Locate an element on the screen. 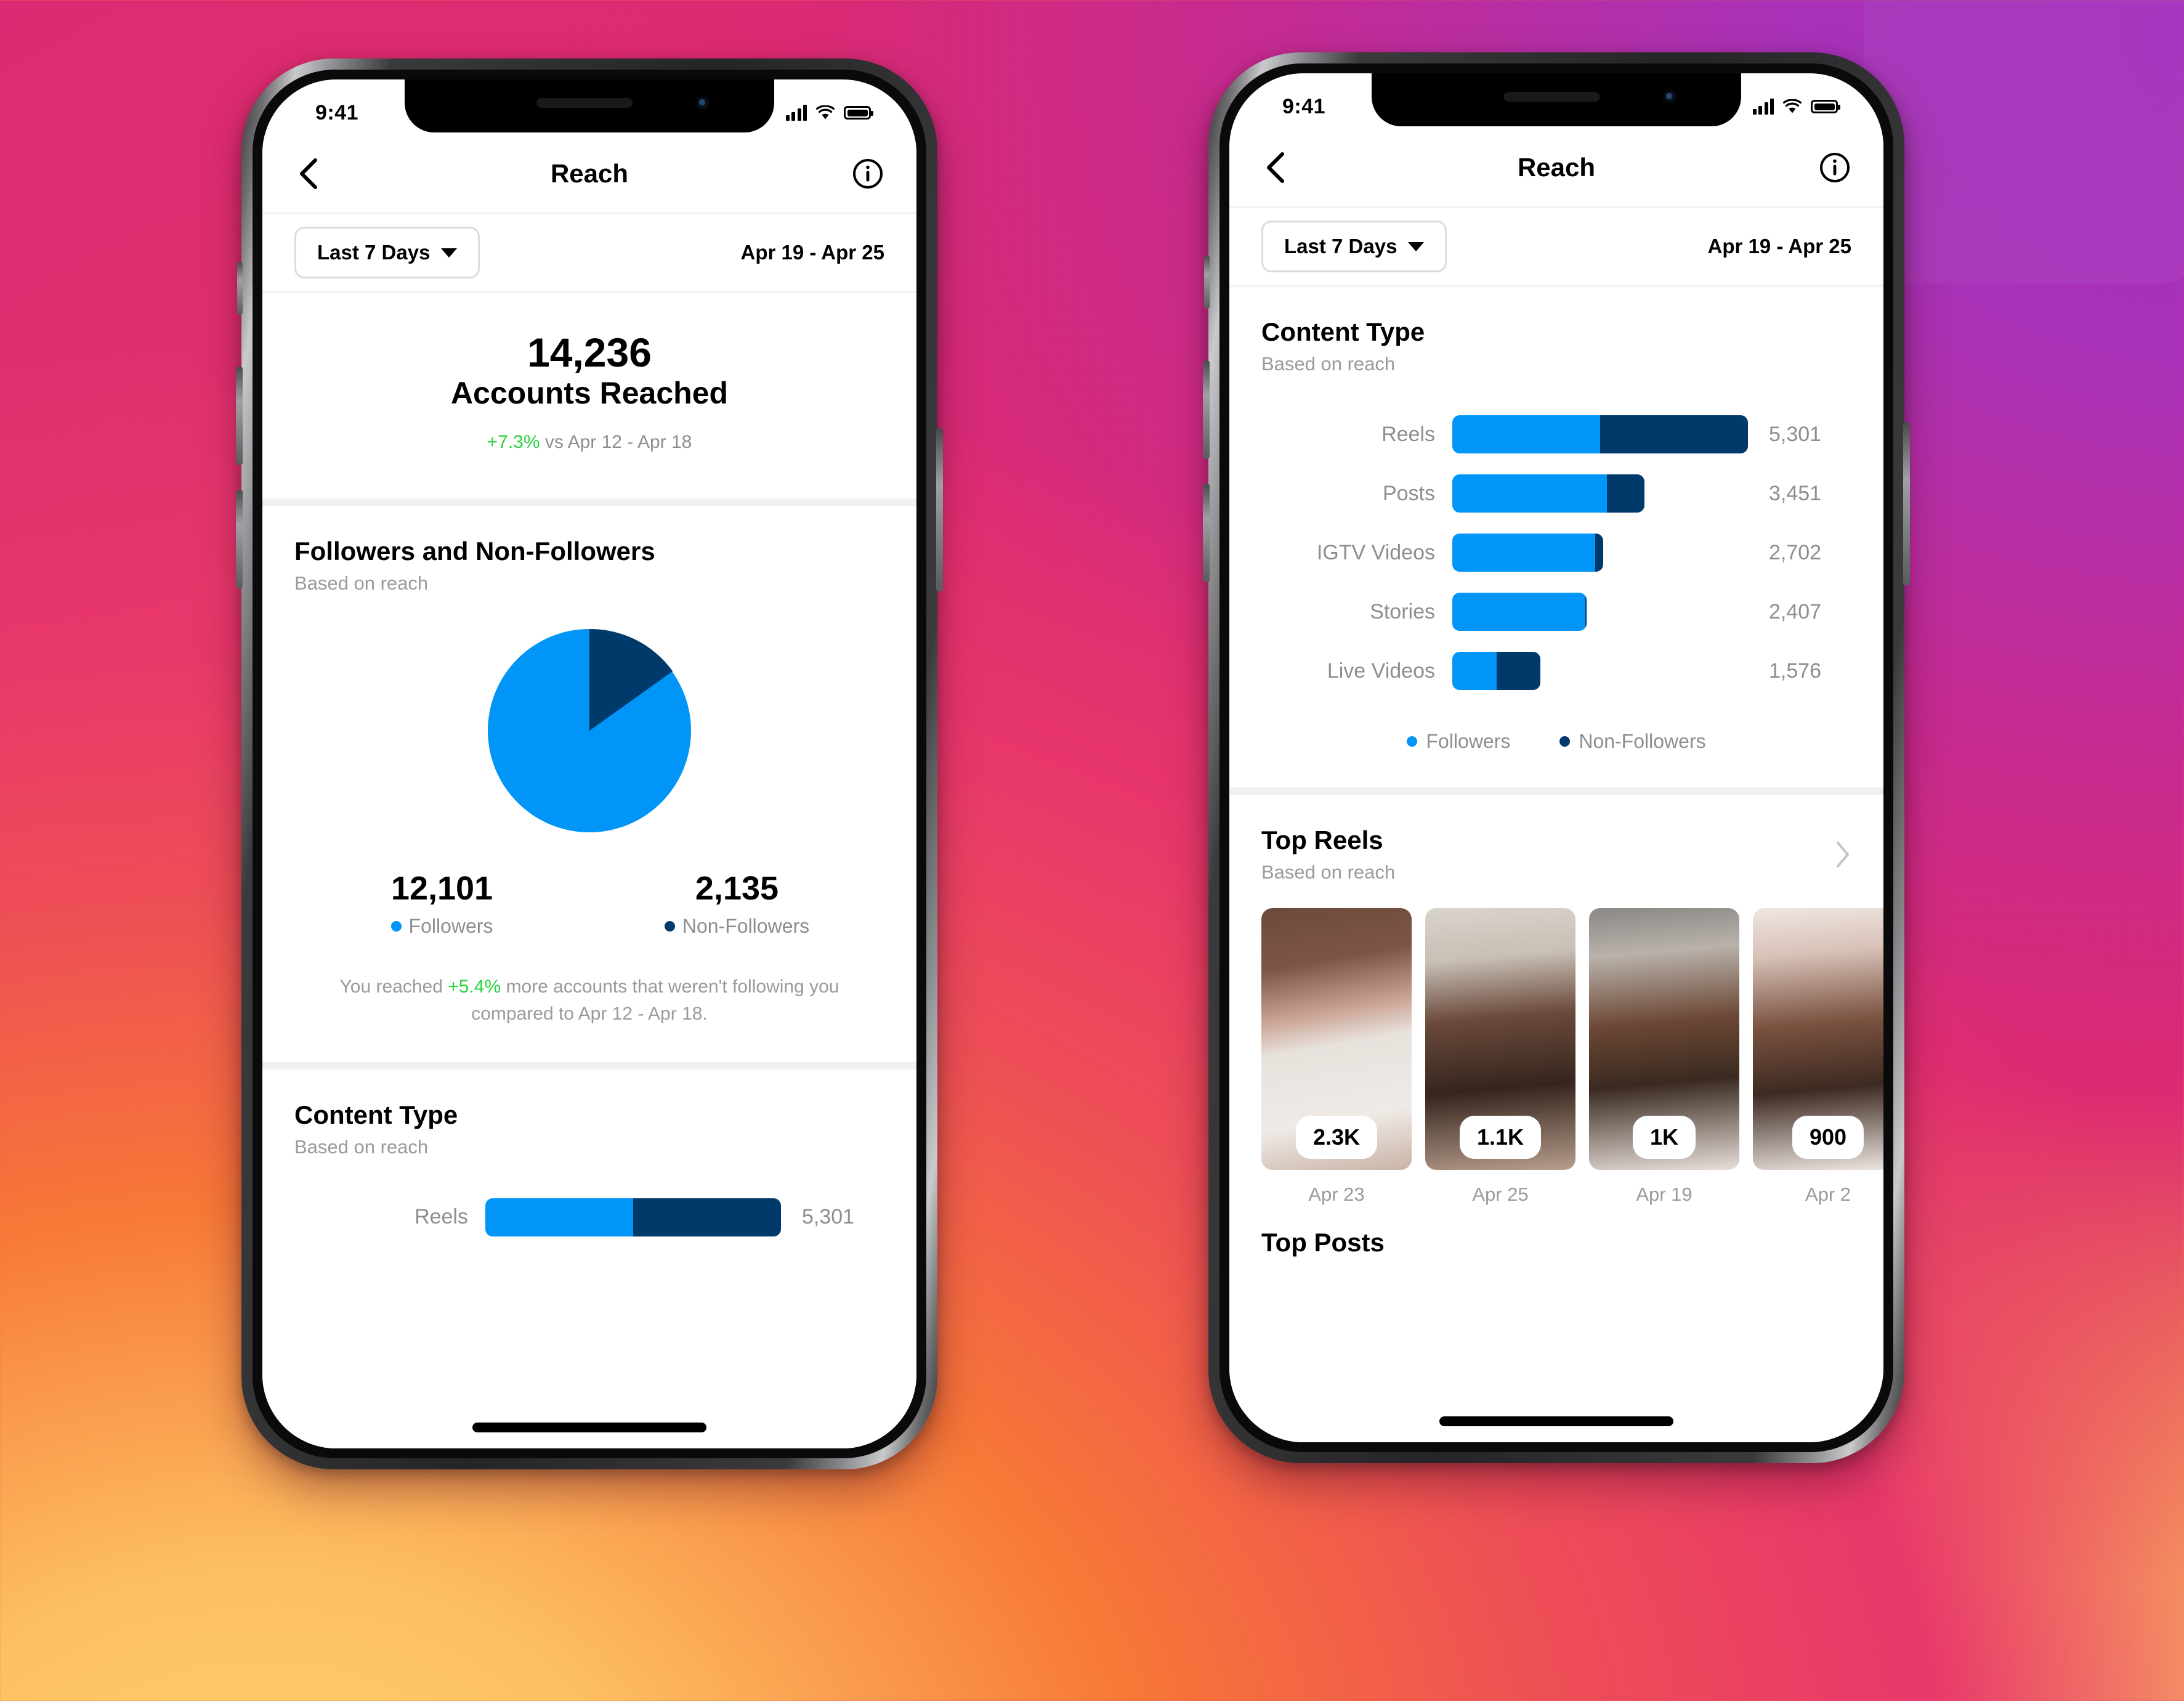 The width and height of the screenshot is (2184, 1701). content-type-subtitle-right: Based on reach is located at coordinates (1329, 364).